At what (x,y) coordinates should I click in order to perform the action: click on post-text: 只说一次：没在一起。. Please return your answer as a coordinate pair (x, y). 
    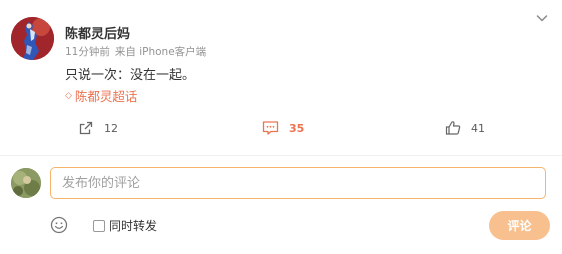
    Looking at the image, I should click on (130, 75).